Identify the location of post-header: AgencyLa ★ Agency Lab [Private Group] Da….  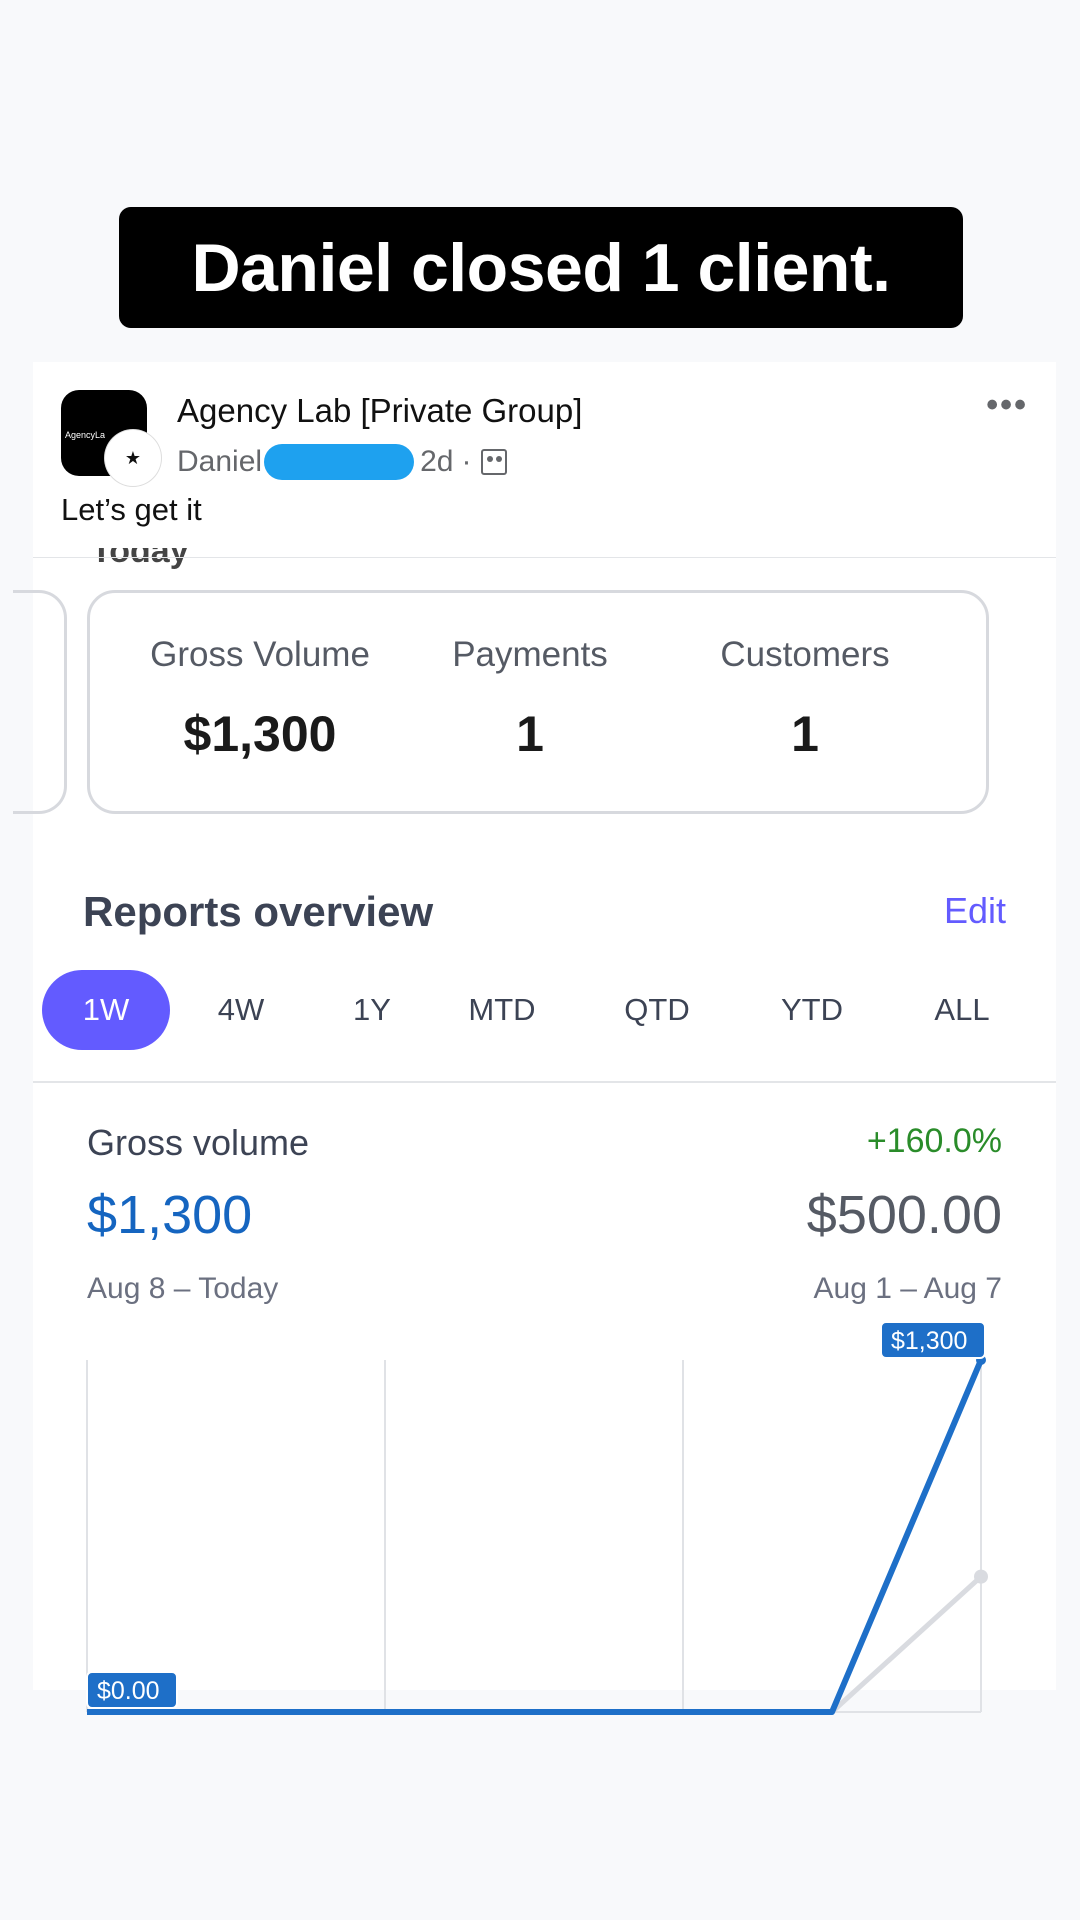
(544, 459).